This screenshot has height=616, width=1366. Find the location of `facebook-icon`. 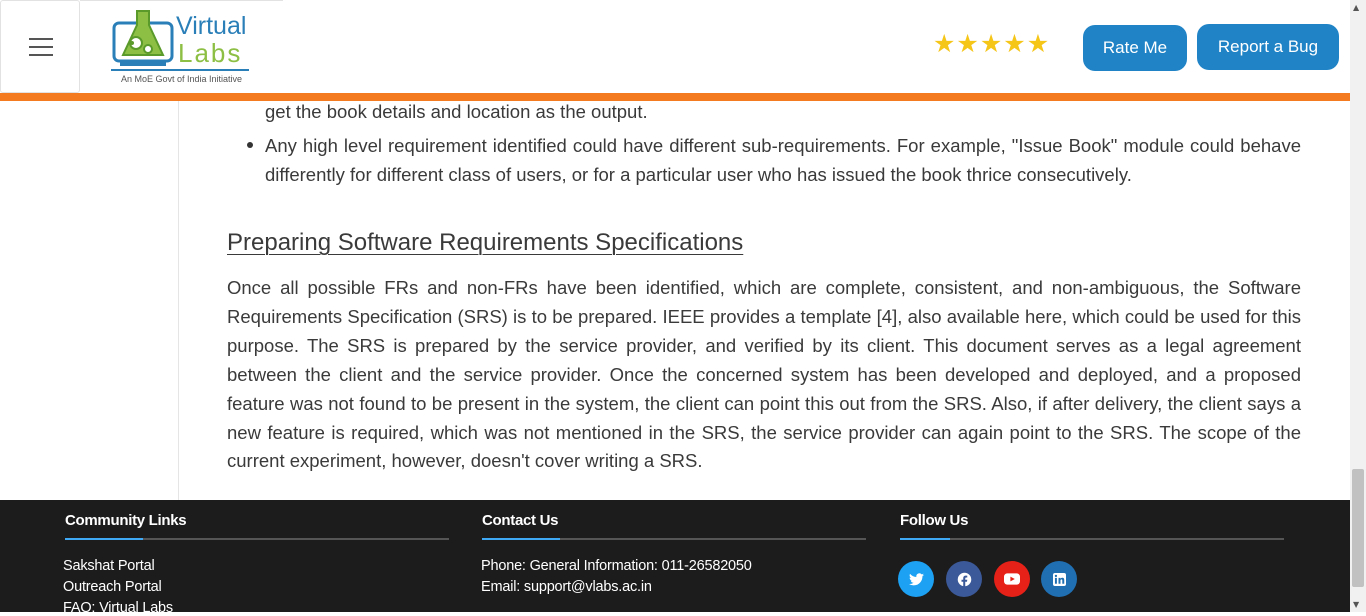

facebook-icon is located at coordinates (964, 579).